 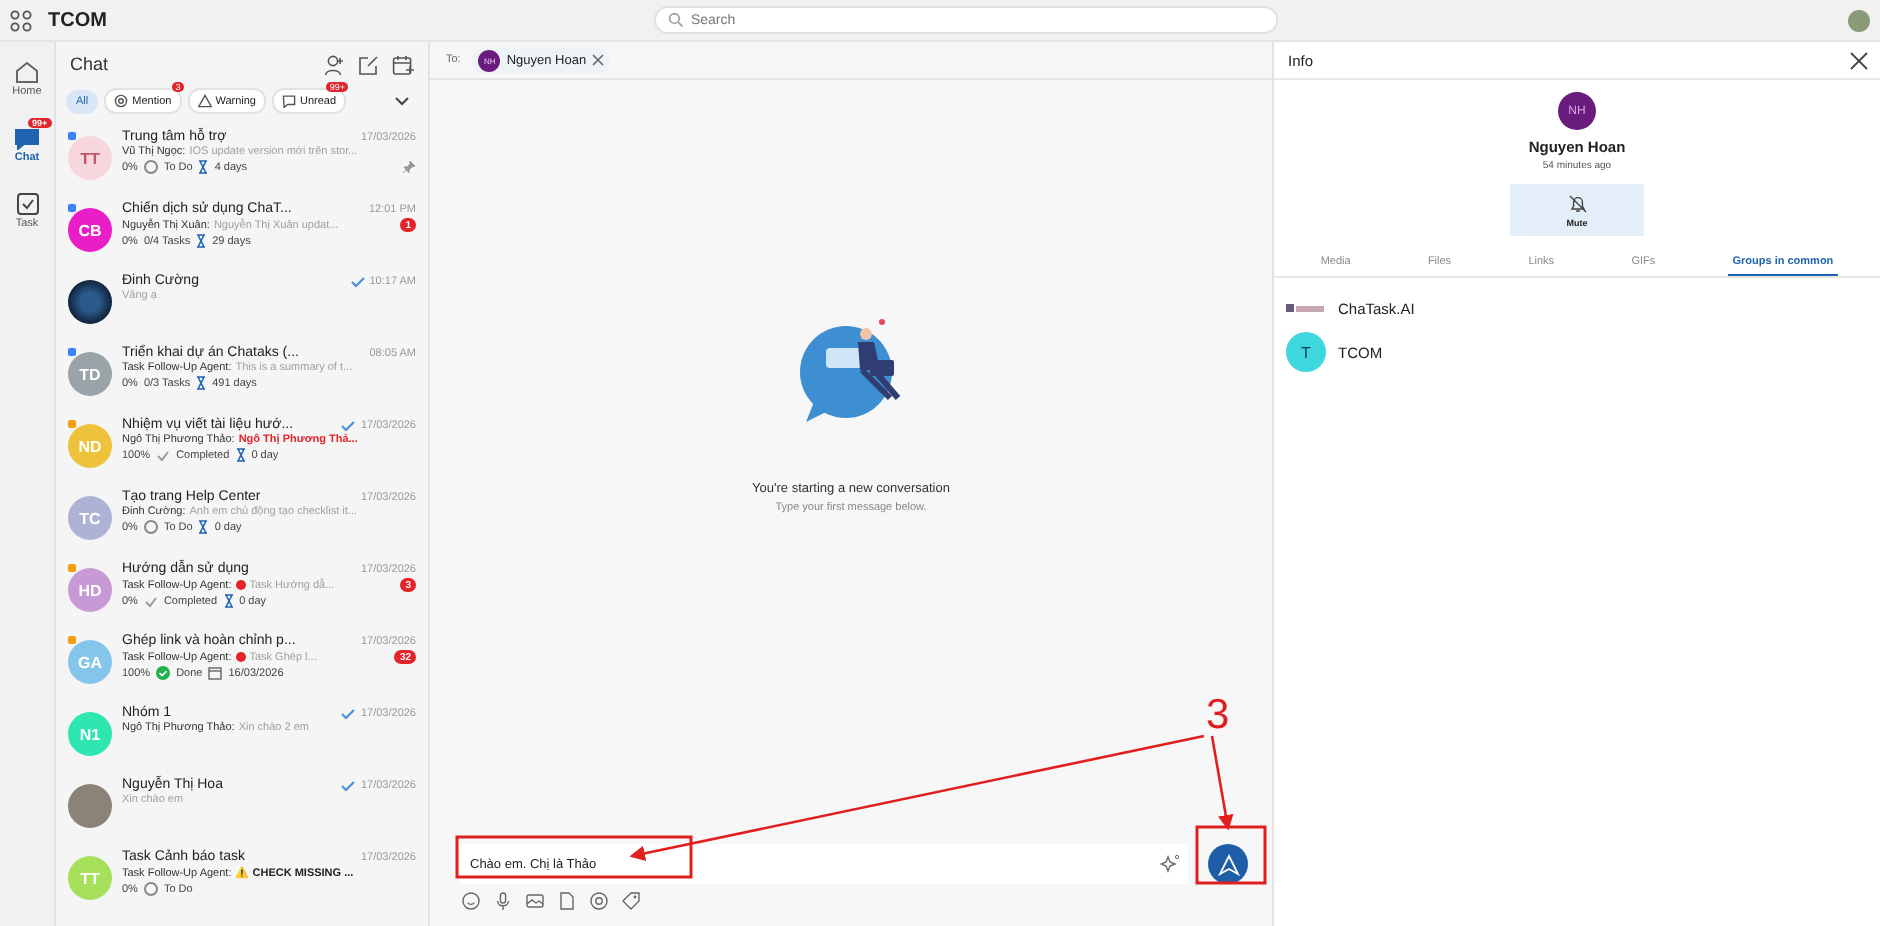 I want to click on apps-grid-icon, so click(x=21, y=20).